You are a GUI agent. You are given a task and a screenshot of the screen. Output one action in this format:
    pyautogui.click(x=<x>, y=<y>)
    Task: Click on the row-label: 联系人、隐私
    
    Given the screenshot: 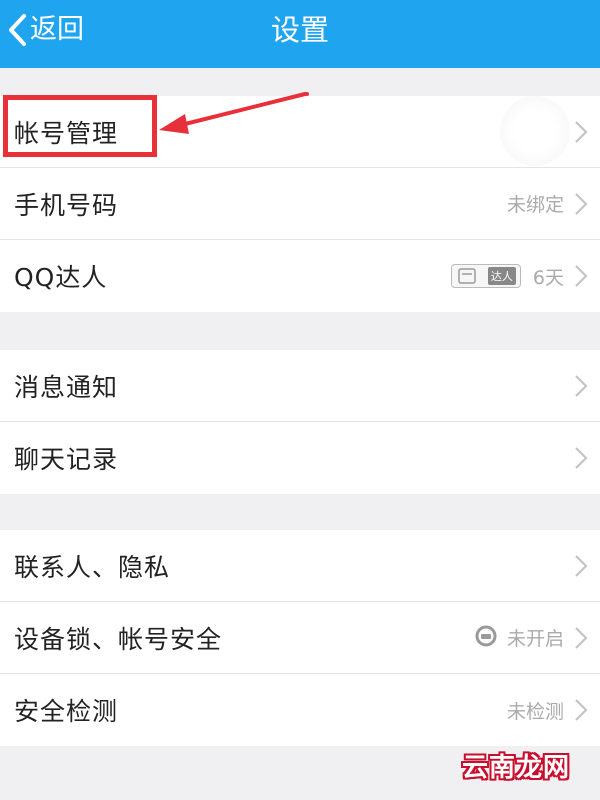 What is the action you would take?
    pyautogui.click(x=92, y=567)
    